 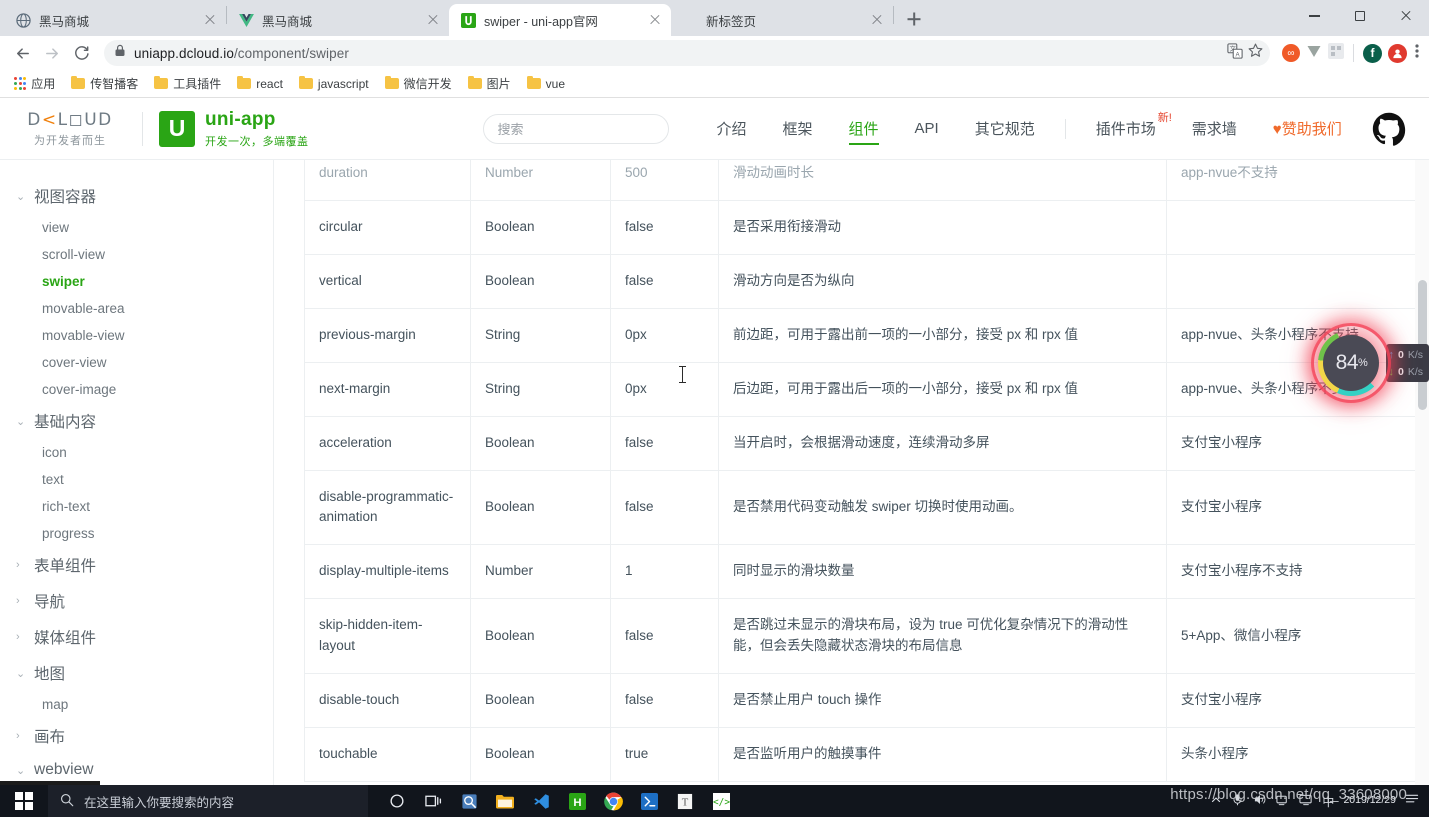 What do you see at coordinates (24, 801) in the screenshot?
I see `start-button` at bounding box center [24, 801].